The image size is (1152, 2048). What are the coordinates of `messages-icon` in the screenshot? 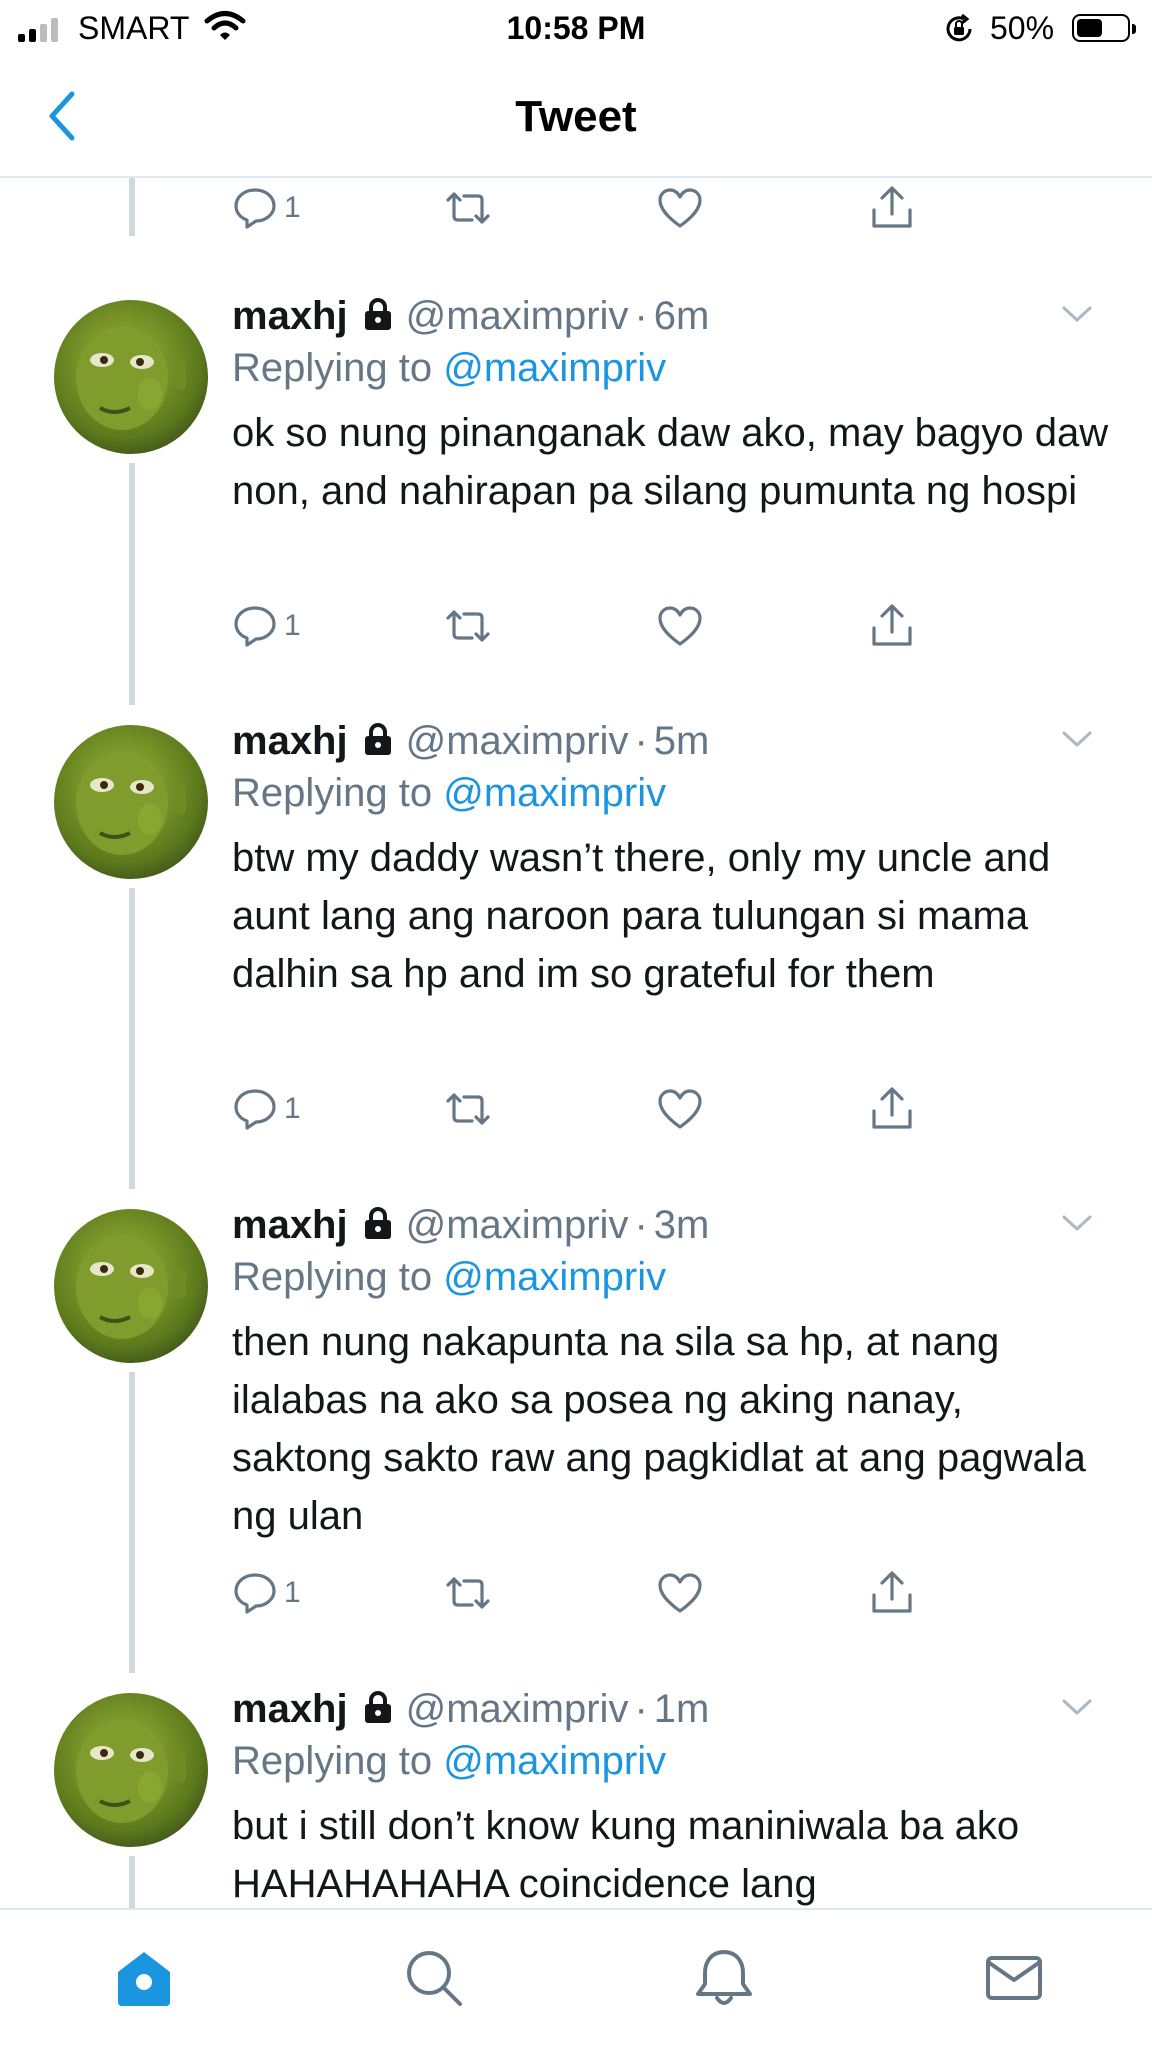 It's located at (1014, 1978).